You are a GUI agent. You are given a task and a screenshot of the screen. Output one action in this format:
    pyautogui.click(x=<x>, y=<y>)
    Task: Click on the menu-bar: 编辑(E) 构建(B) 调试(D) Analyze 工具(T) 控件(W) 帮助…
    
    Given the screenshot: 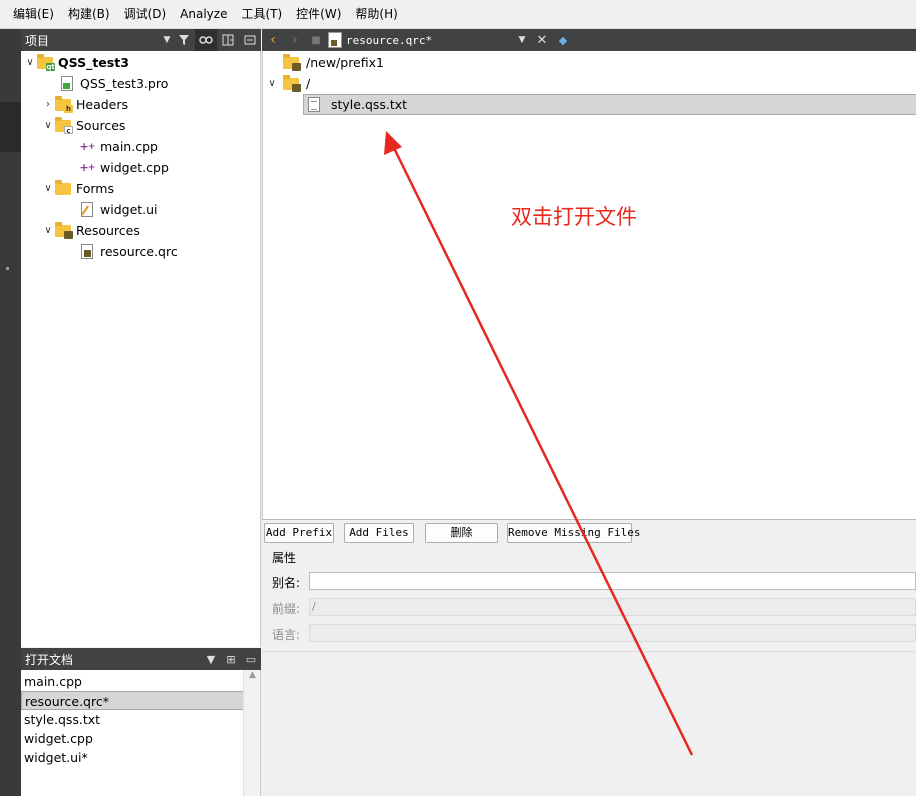 What is the action you would take?
    pyautogui.click(x=458, y=14)
    